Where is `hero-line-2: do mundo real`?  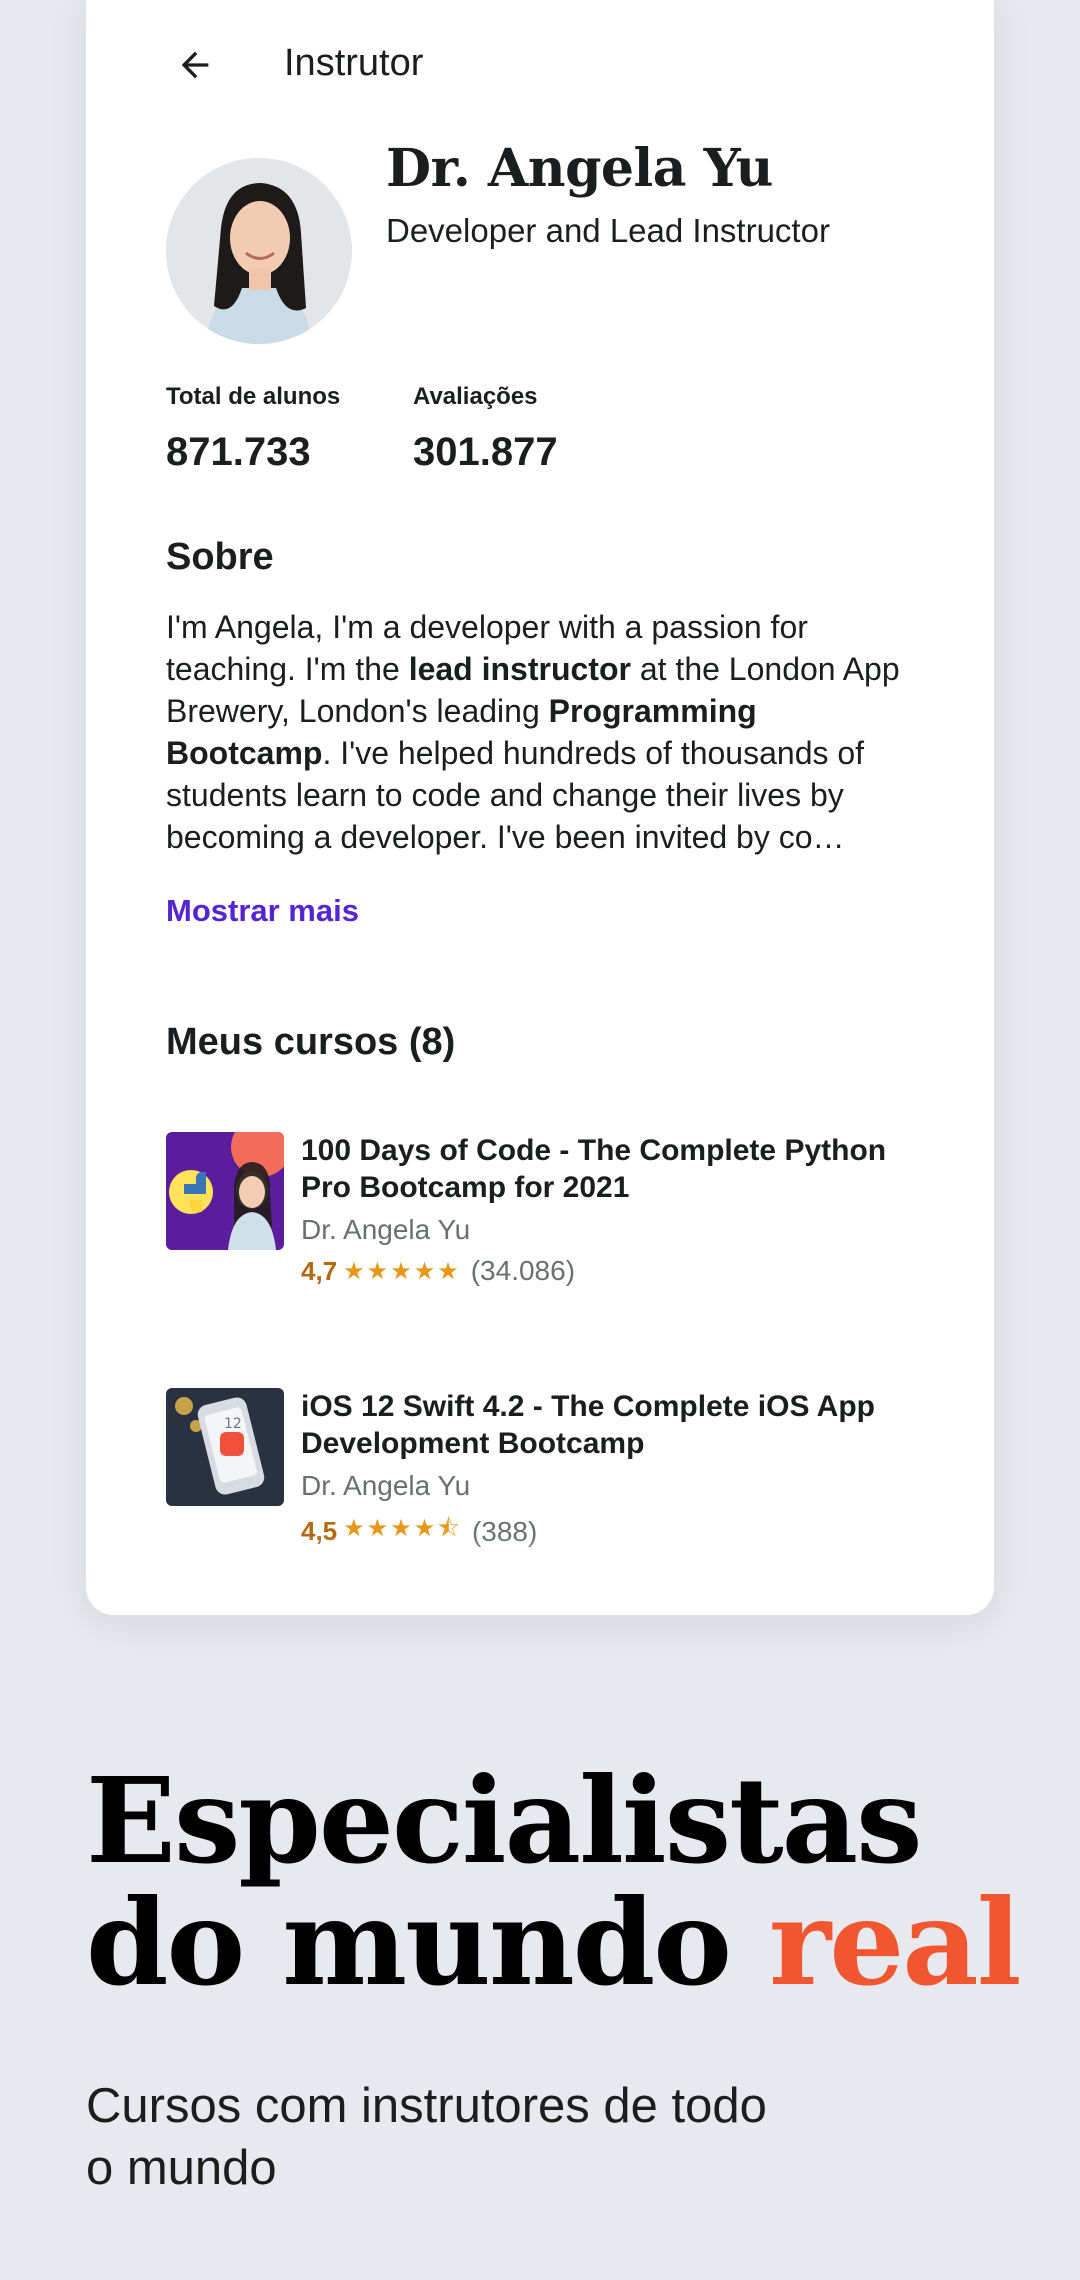 hero-line-2: do mundo real is located at coordinates (554, 1942).